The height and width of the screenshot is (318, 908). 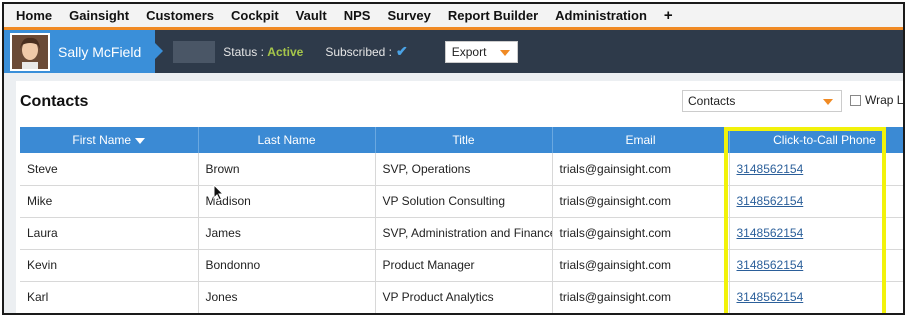 What do you see at coordinates (285, 51) in the screenshot?
I see `status-value: Active` at bounding box center [285, 51].